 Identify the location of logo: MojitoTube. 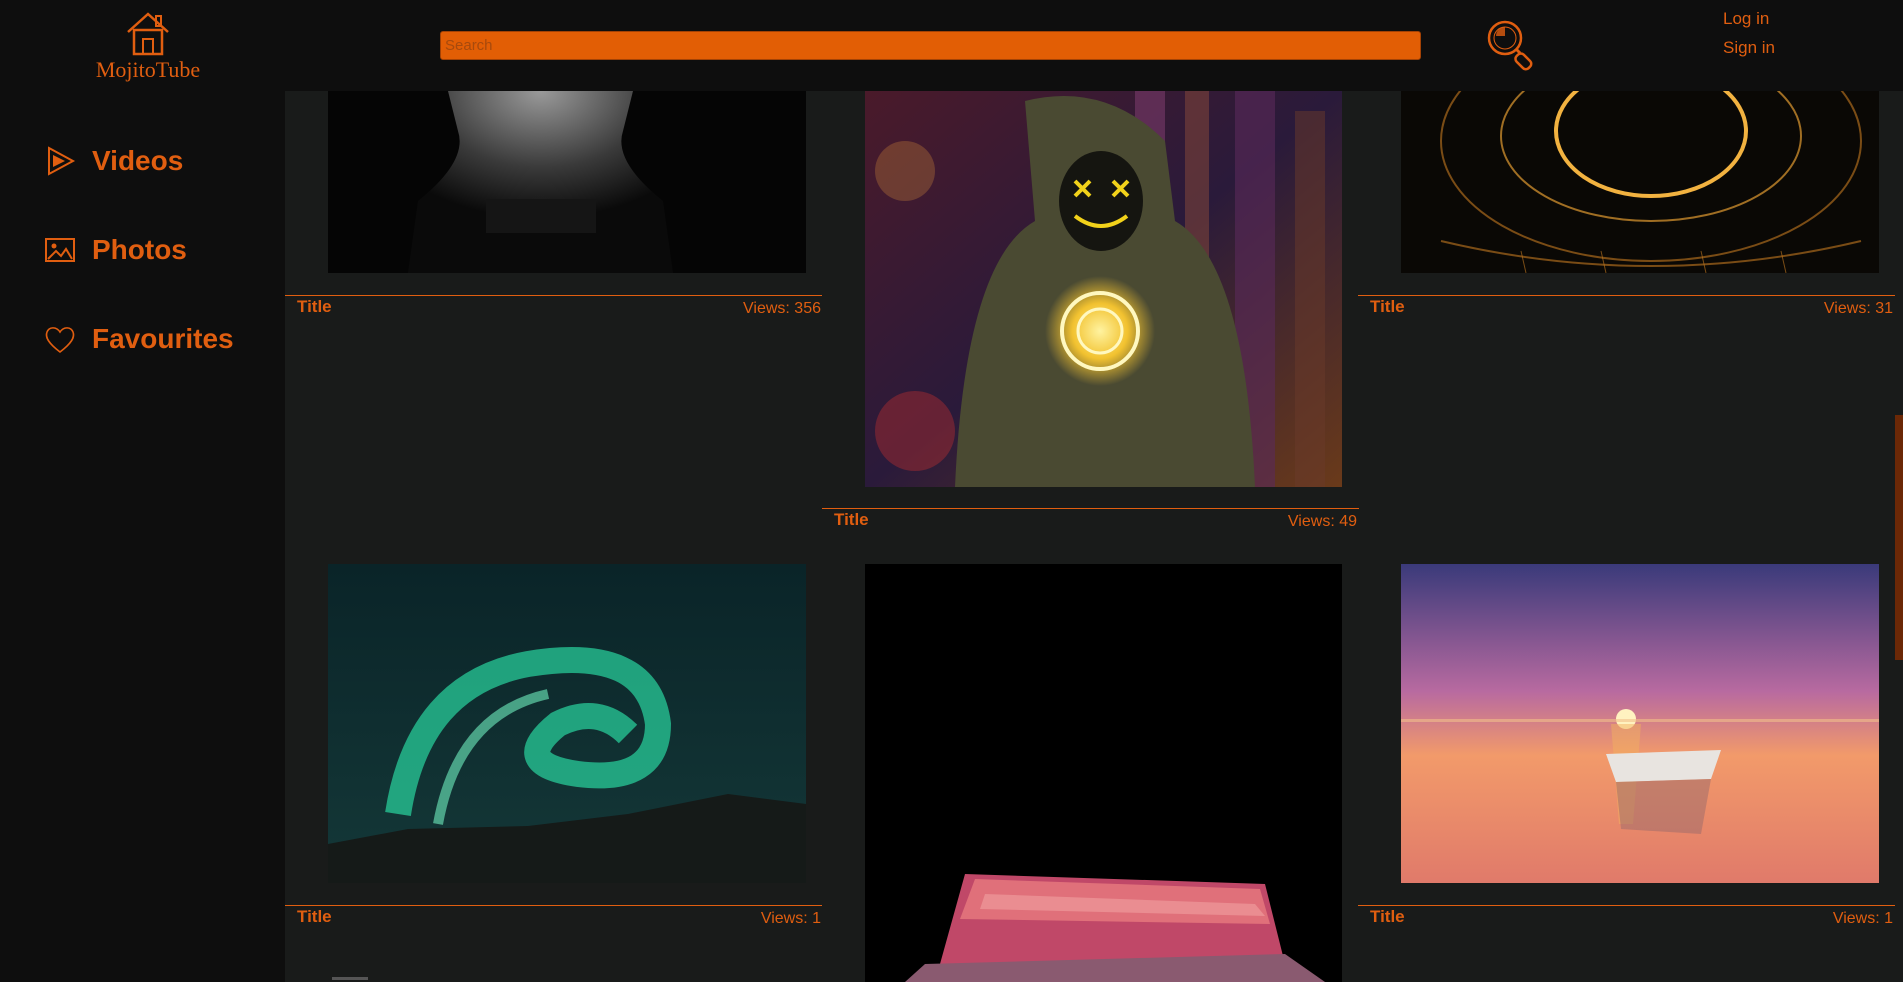
(148, 49).